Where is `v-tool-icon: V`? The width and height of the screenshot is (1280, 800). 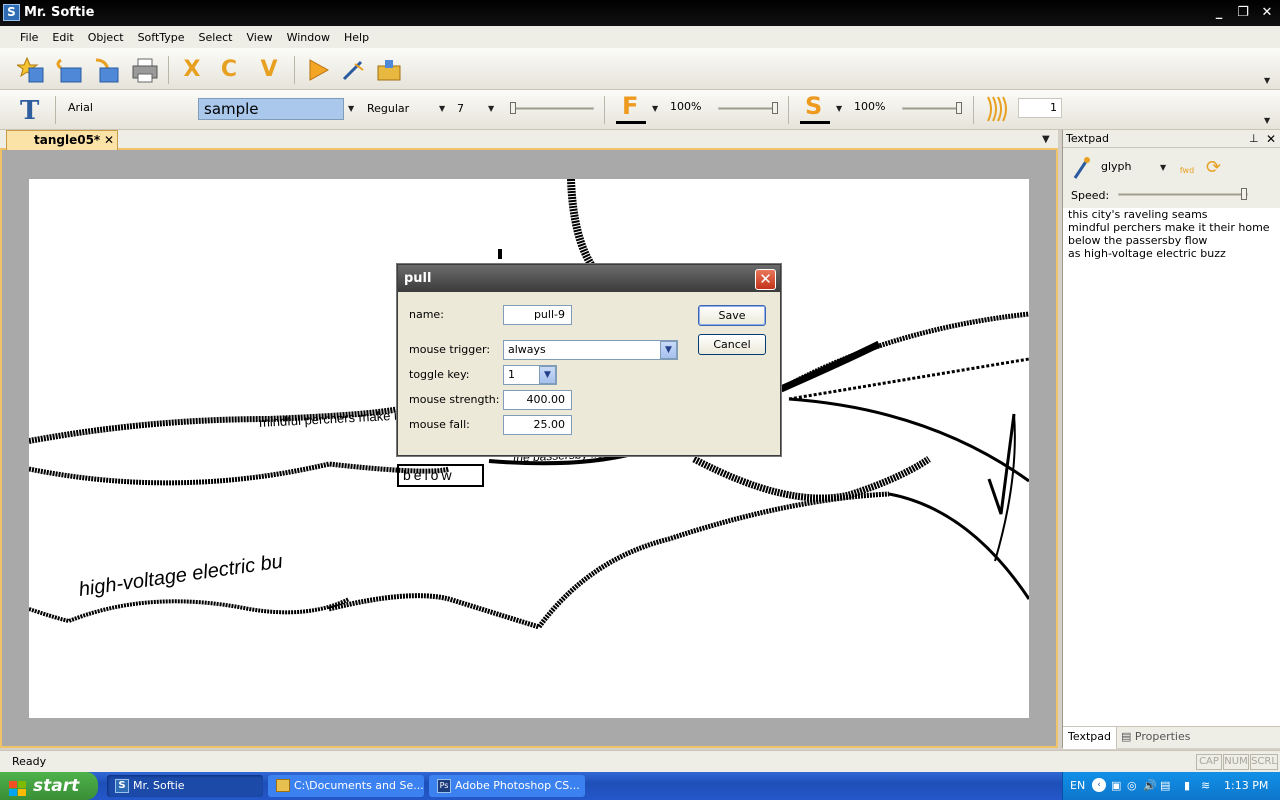
v-tool-icon: V is located at coordinates (269, 70).